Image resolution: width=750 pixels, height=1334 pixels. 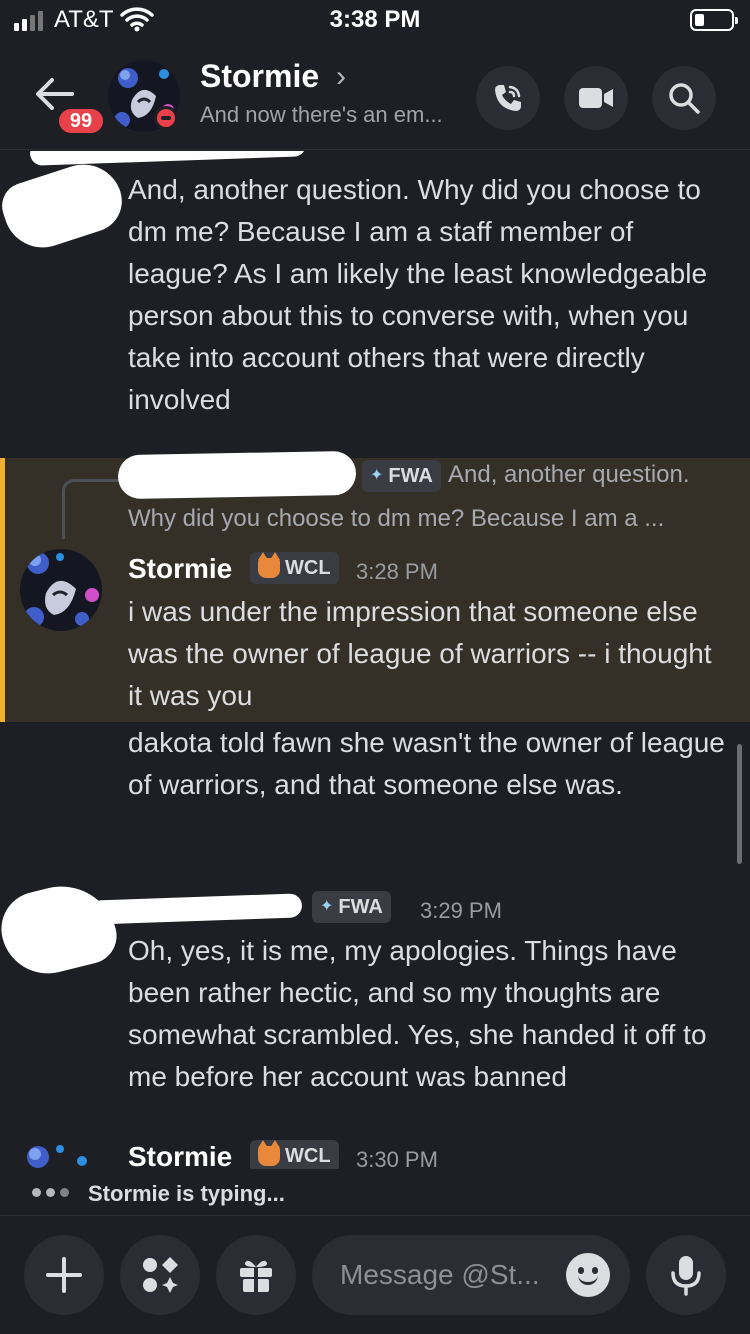 I want to click on microphone-icon, so click(x=686, y=1276).